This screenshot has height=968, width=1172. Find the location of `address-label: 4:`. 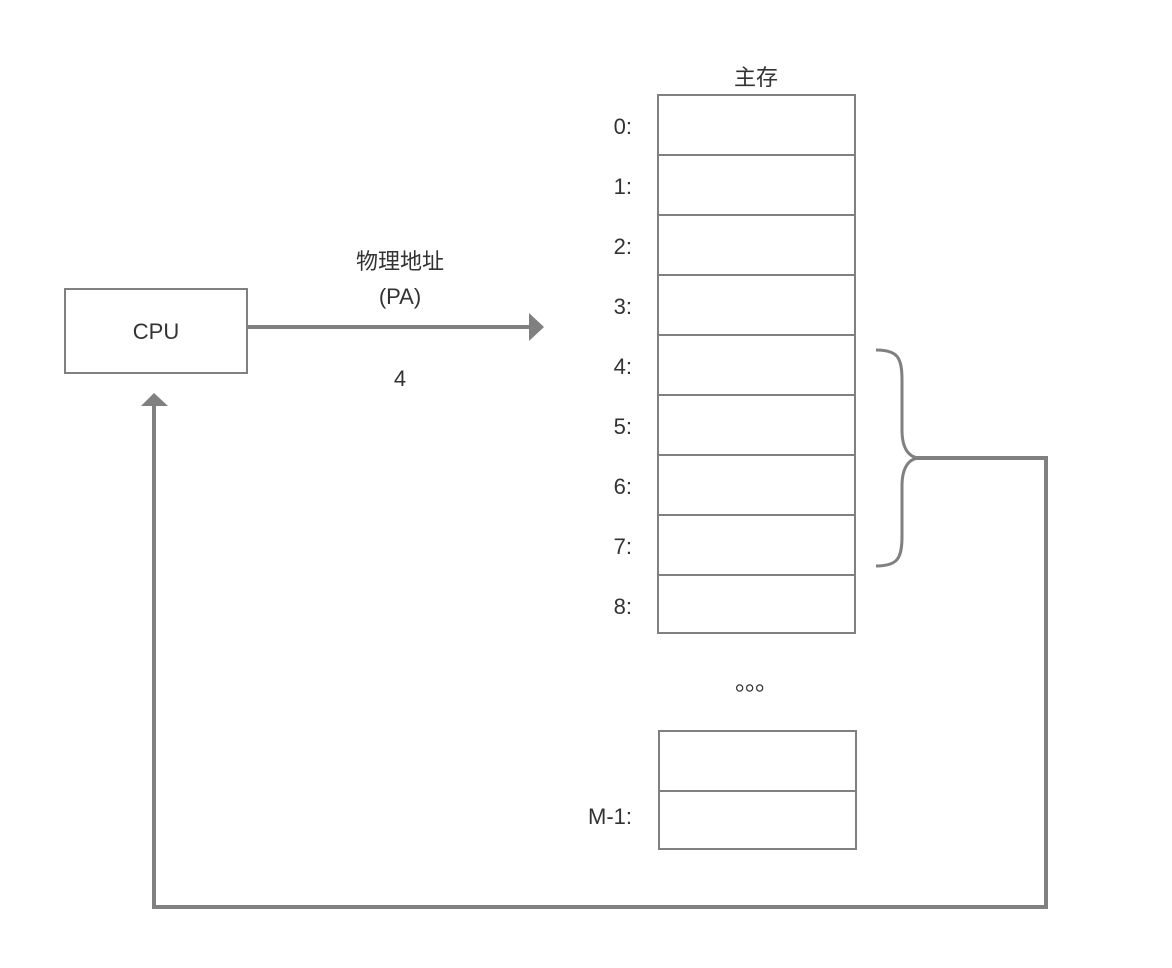

address-label: 4: is located at coordinates (622, 366).